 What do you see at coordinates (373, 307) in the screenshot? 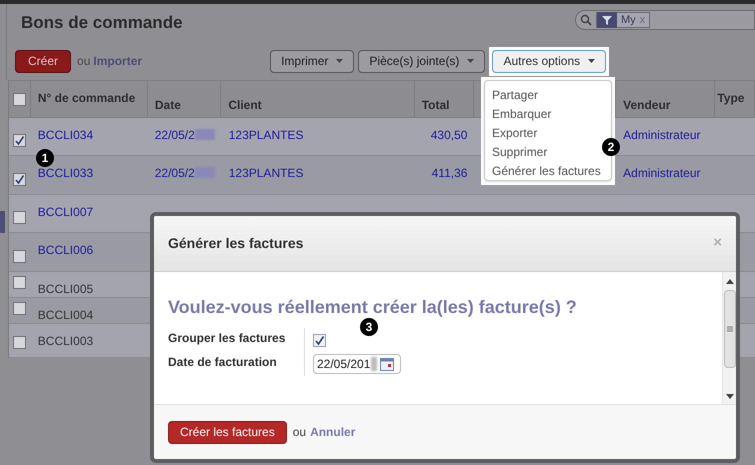
I see `dialog-question: Voulez-vous réellement créer la(les) facture(s) ?` at bounding box center [373, 307].